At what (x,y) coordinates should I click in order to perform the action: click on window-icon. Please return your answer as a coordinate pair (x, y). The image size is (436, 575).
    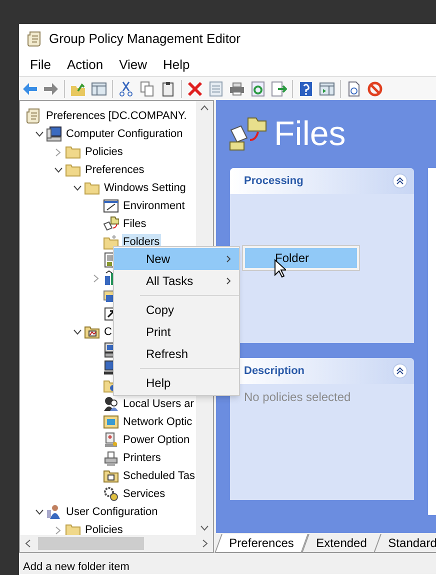
    Looking at the image, I should click on (111, 206).